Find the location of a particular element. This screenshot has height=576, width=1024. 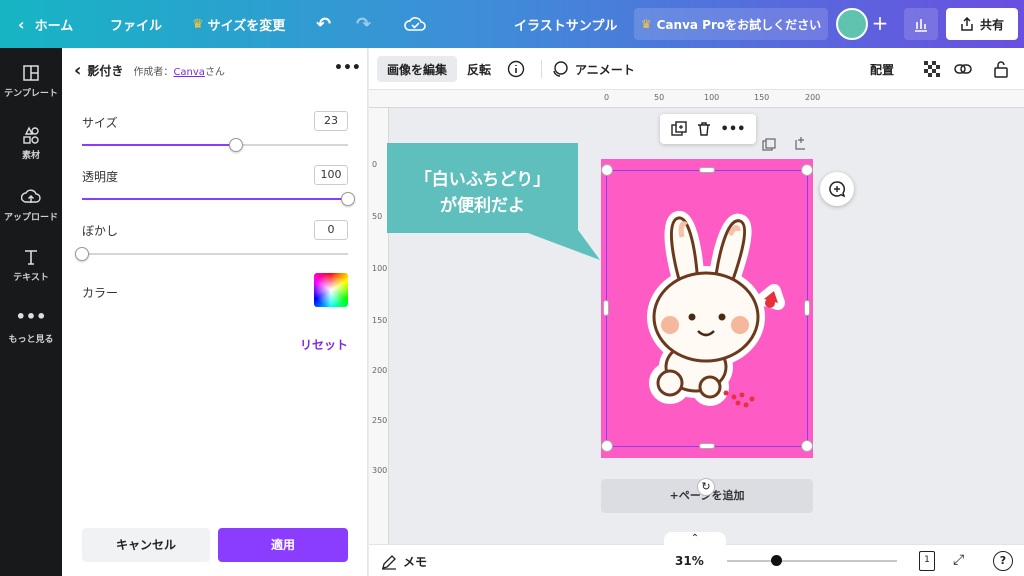

resize-button: ♛ サイズを変更 is located at coordinates (238, 24).